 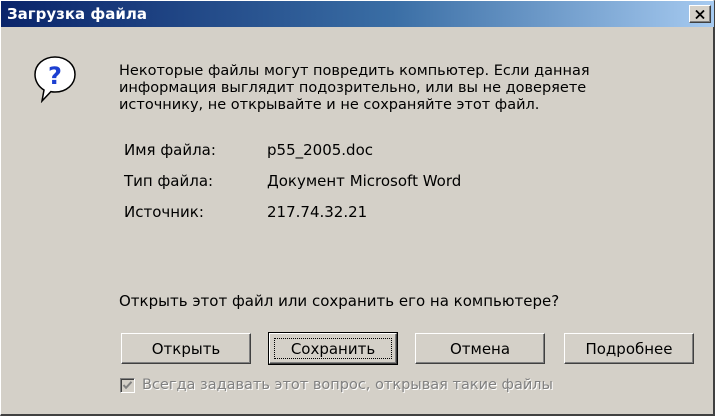 I want to click on file-name-value: p55_2005.doc, so click(x=320, y=150).